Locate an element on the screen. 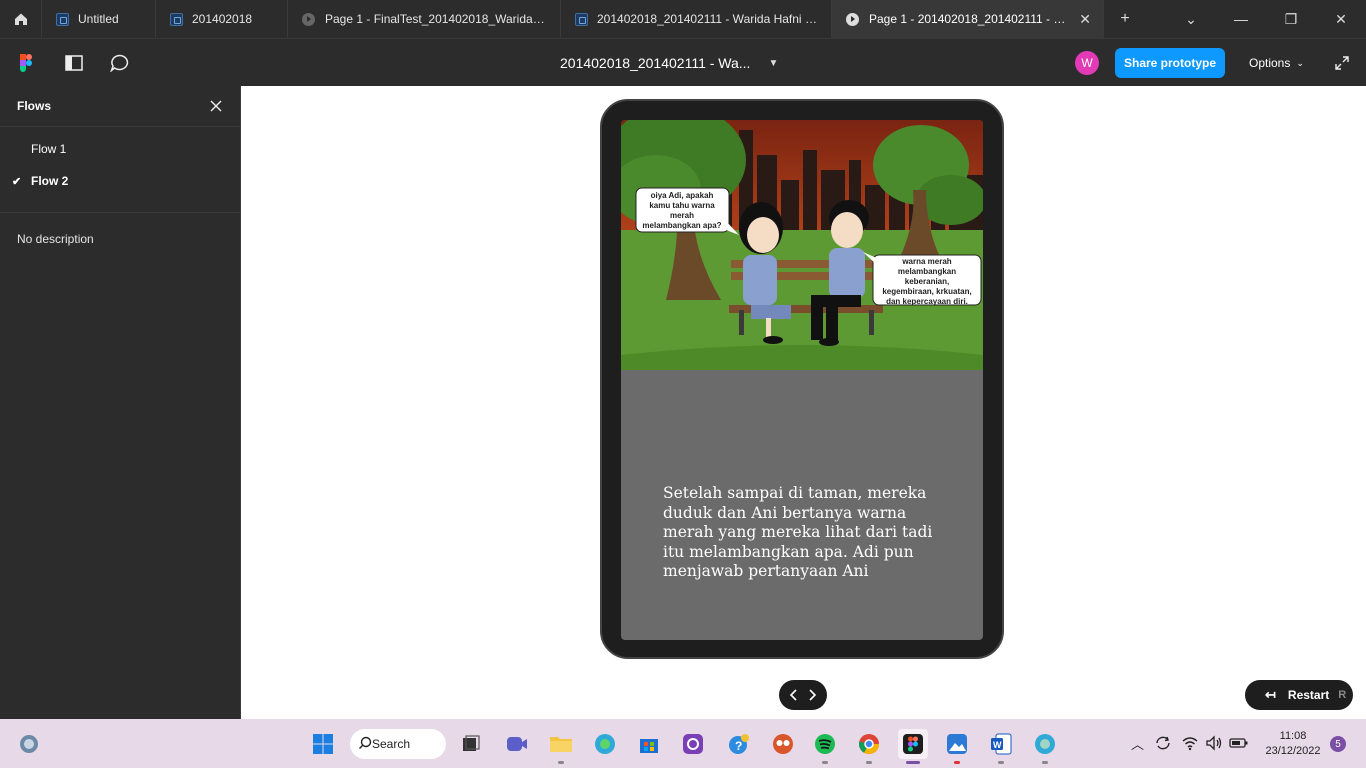  sidebar-panel-icon is located at coordinates (74, 63).